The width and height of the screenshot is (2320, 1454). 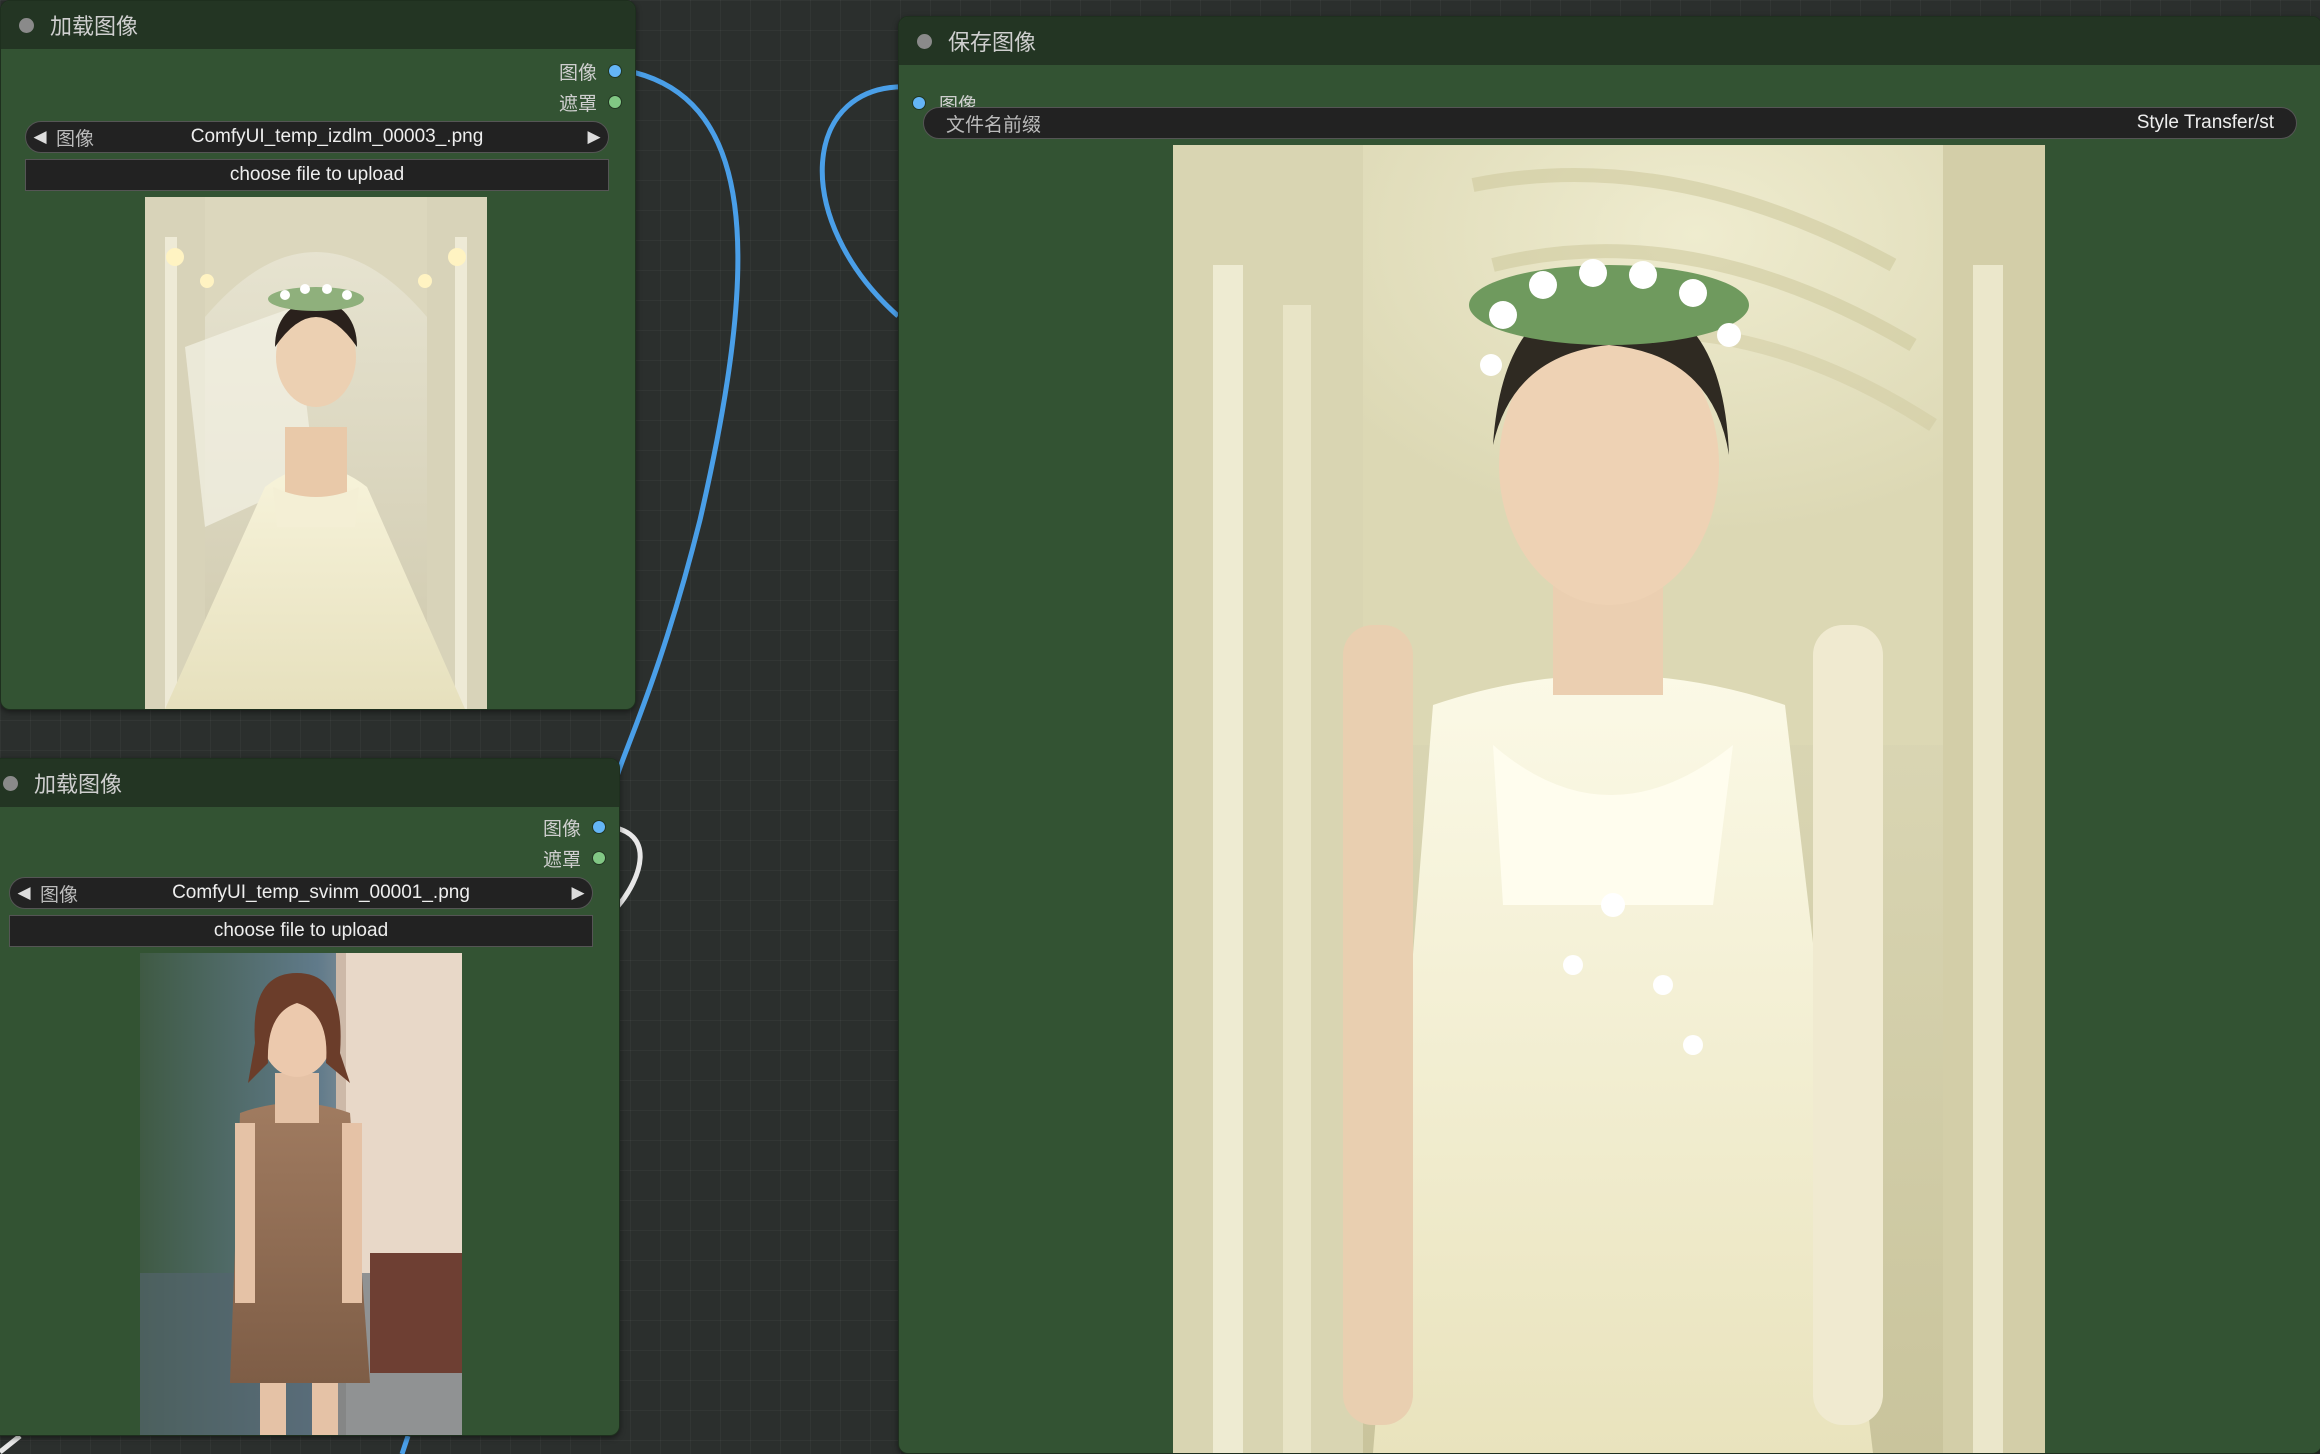 I want to click on combo-value: ComfyUI_temp_izdlm_00003_.png, so click(x=337, y=136).